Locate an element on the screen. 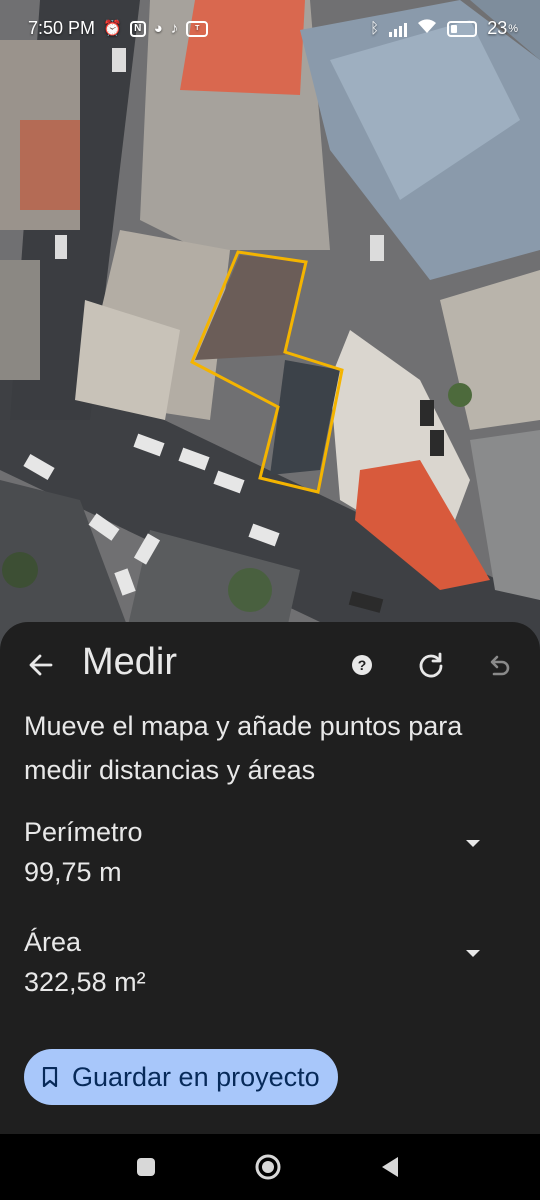  status-time: 7:50 PM is located at coordinates (62, 28).